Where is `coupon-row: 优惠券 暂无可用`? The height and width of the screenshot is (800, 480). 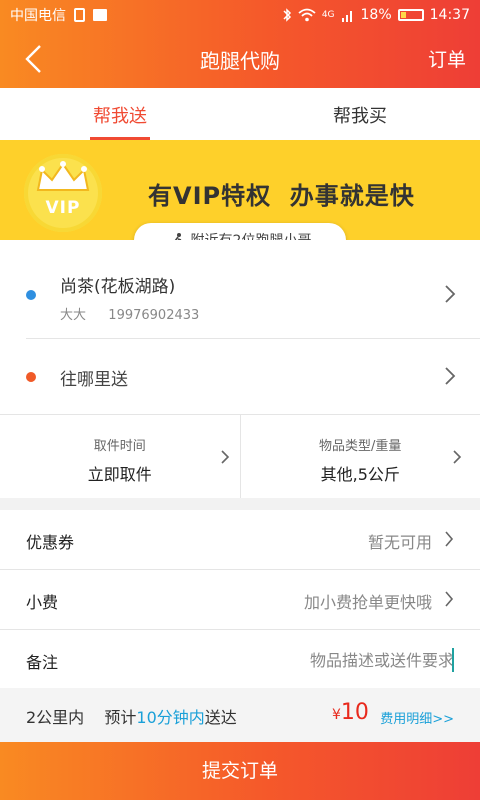 coupon-row: 优惠券 暂无可用 is located at coordinates (240, 540).